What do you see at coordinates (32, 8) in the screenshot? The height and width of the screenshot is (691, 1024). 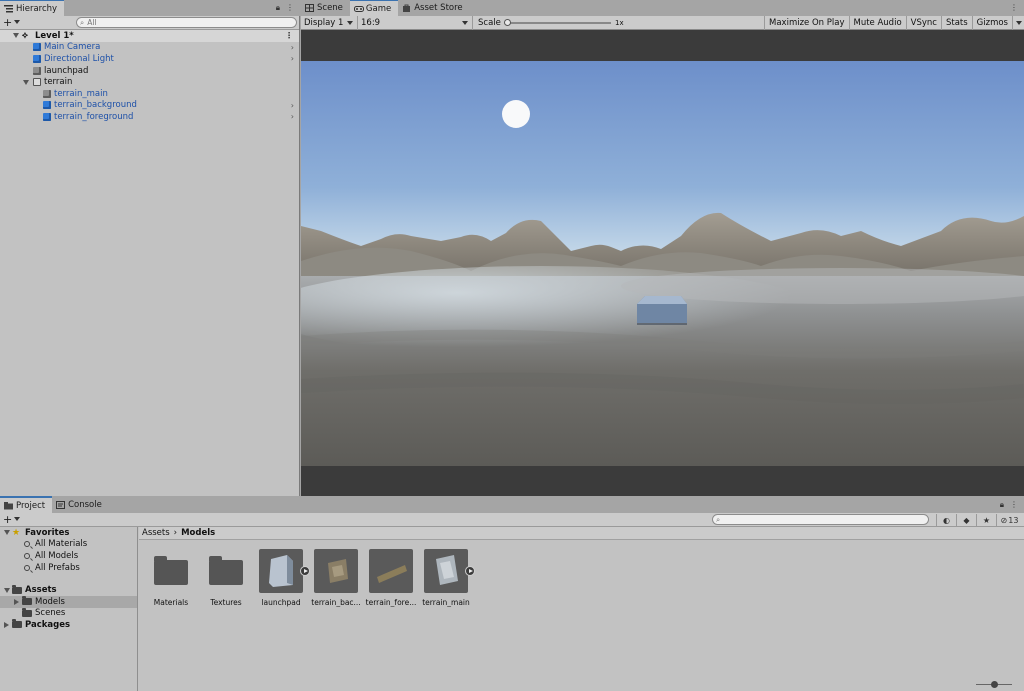 I see `tab-hierarchy: Hierarchy` at bounding box center [32, 8].